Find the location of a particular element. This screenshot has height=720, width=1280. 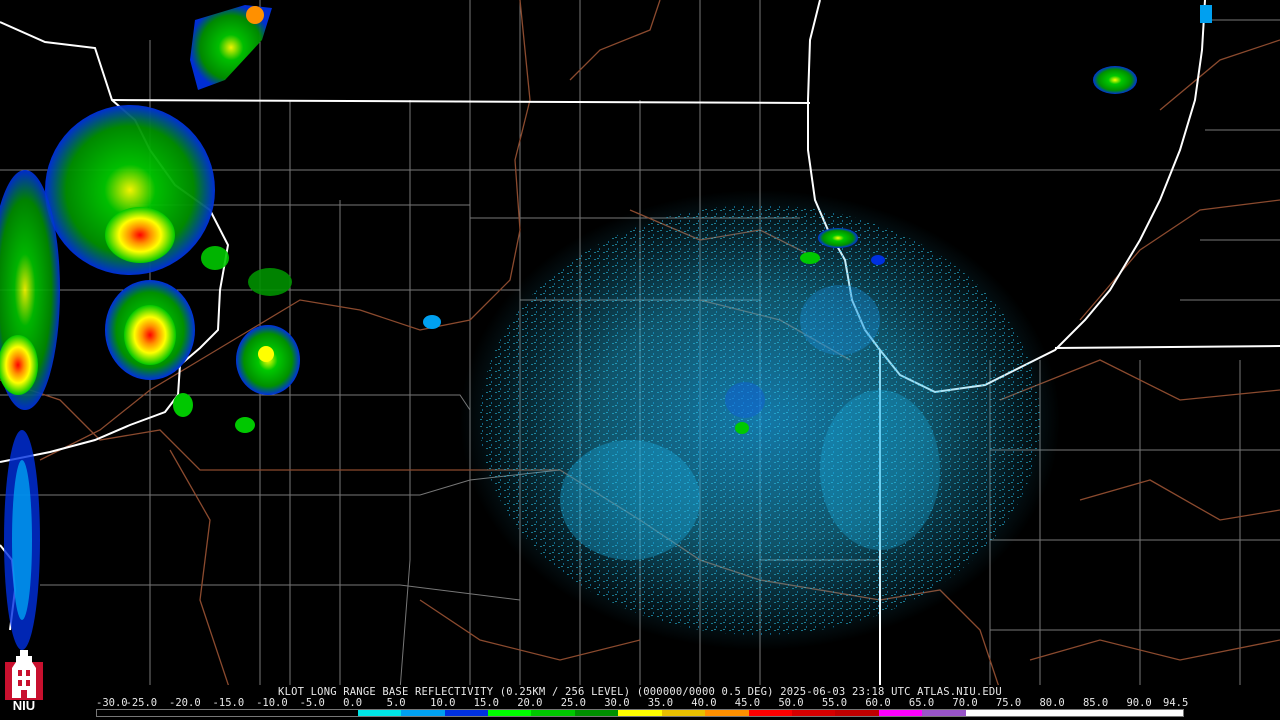

scale-label: 25.0 is located at coordinates (573, 703).